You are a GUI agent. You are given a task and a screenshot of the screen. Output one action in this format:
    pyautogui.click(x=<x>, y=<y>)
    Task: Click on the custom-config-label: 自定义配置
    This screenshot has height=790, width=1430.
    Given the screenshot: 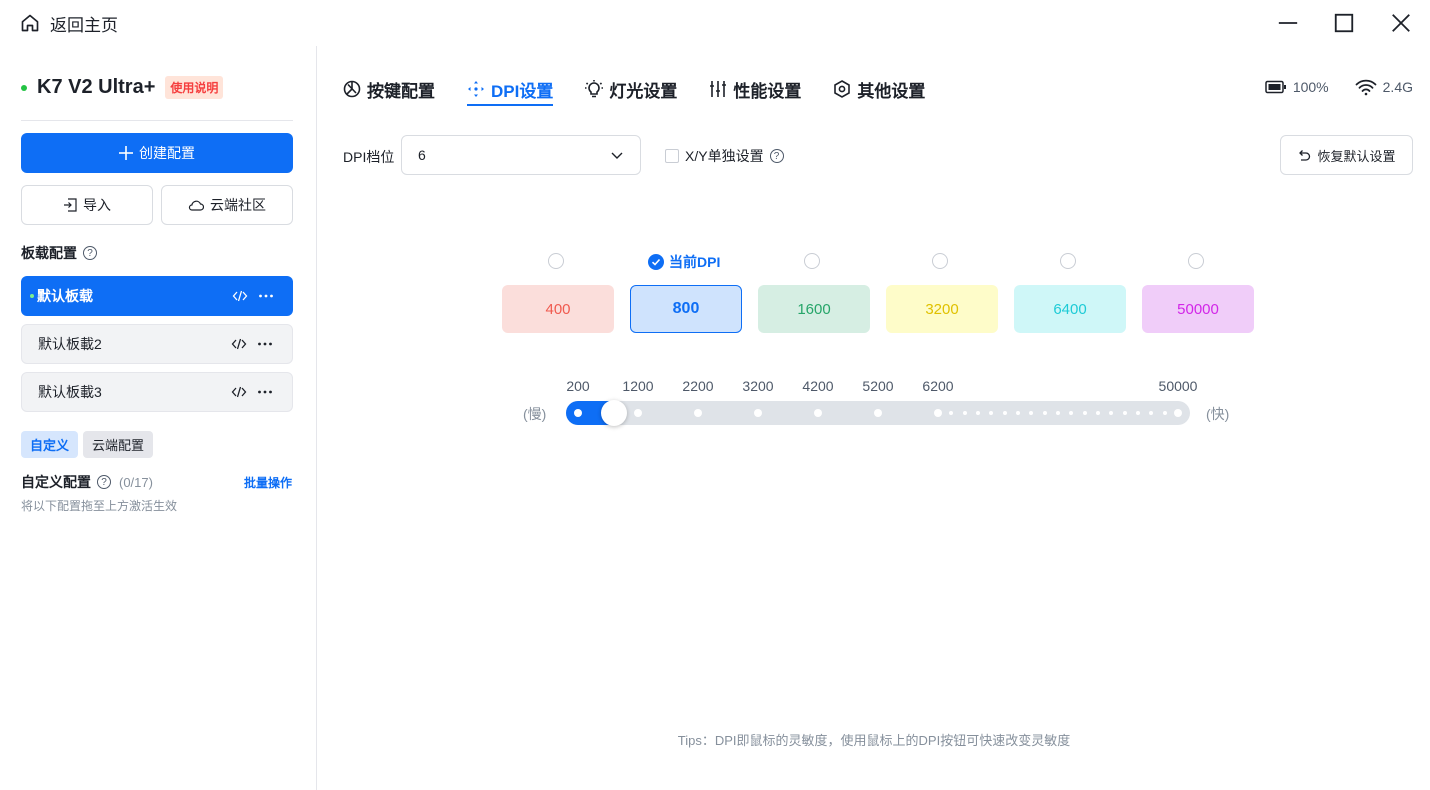 What is the action you would take?
    pyautogui.click(x=56, y=482)
    